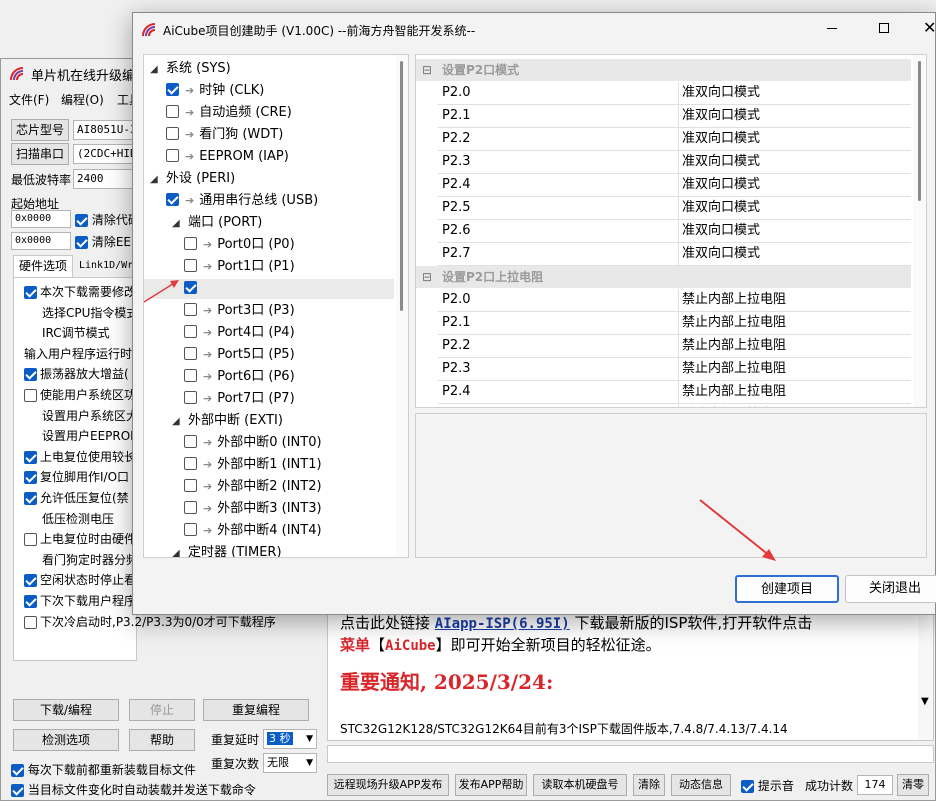 The width and height of the screenshot is (936, 801). I want to click on tree-group: ◢ 定时器 (TIMER), so click(227, 550).